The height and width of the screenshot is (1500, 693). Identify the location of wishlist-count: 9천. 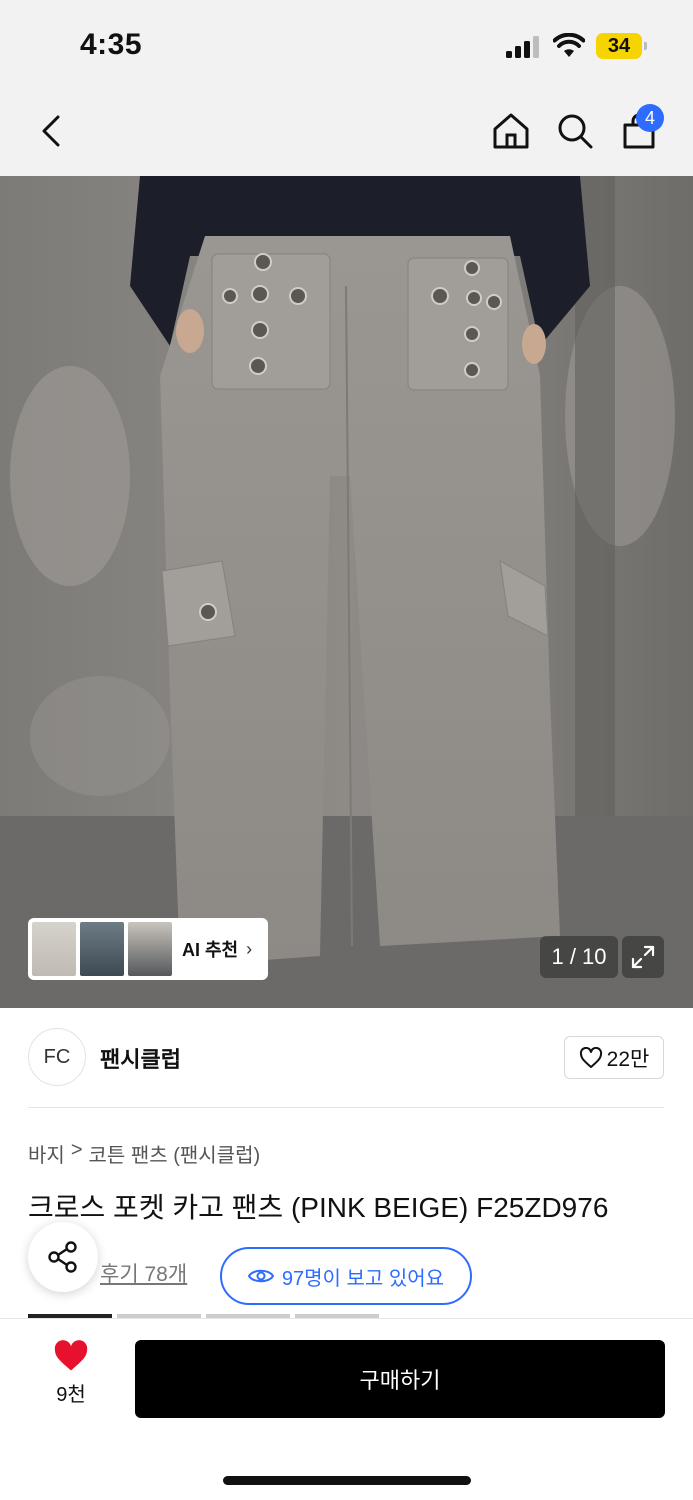
(71, 1395).